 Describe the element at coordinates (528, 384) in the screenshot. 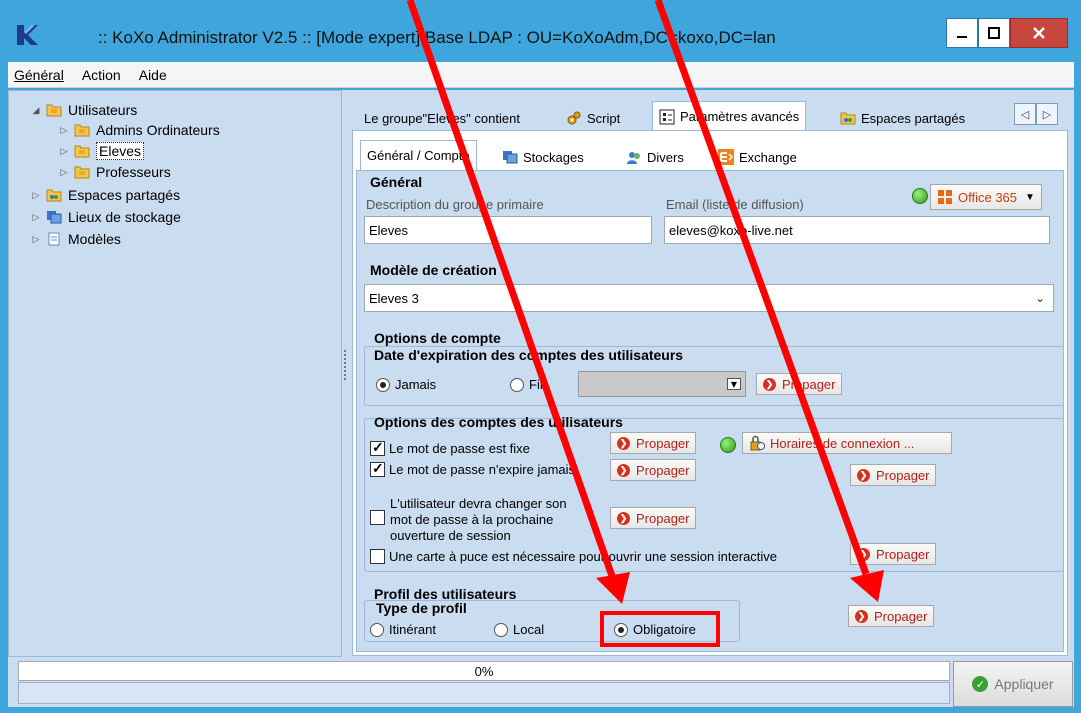

I see `expiry-end-radio: Fin` at that location.